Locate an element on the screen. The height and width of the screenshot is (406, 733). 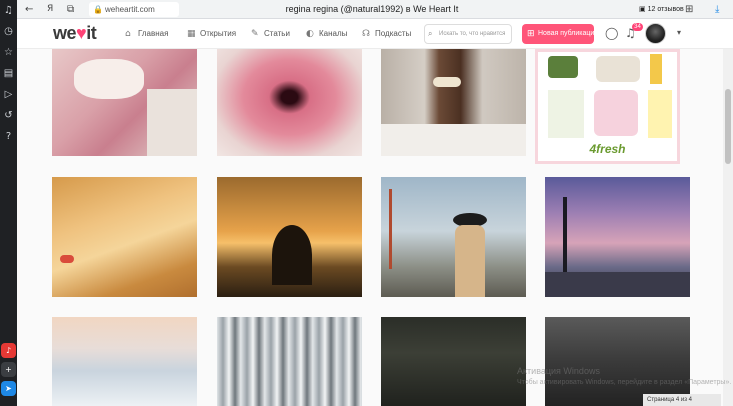
messages-icon: ◯ is located at coordinates (611, 33).